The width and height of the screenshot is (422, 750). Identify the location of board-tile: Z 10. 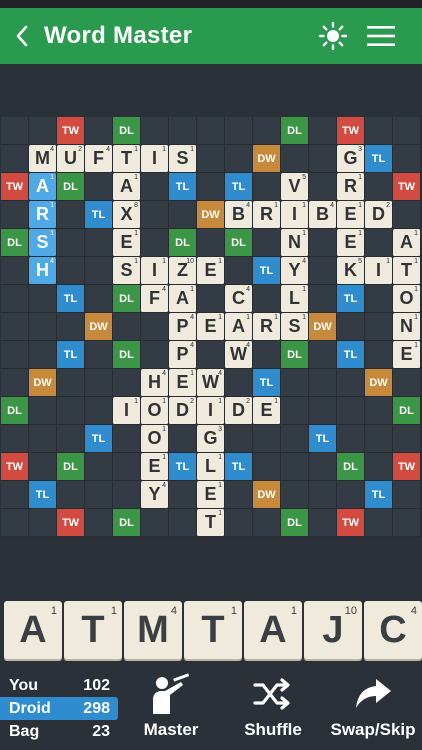
(183, 271).